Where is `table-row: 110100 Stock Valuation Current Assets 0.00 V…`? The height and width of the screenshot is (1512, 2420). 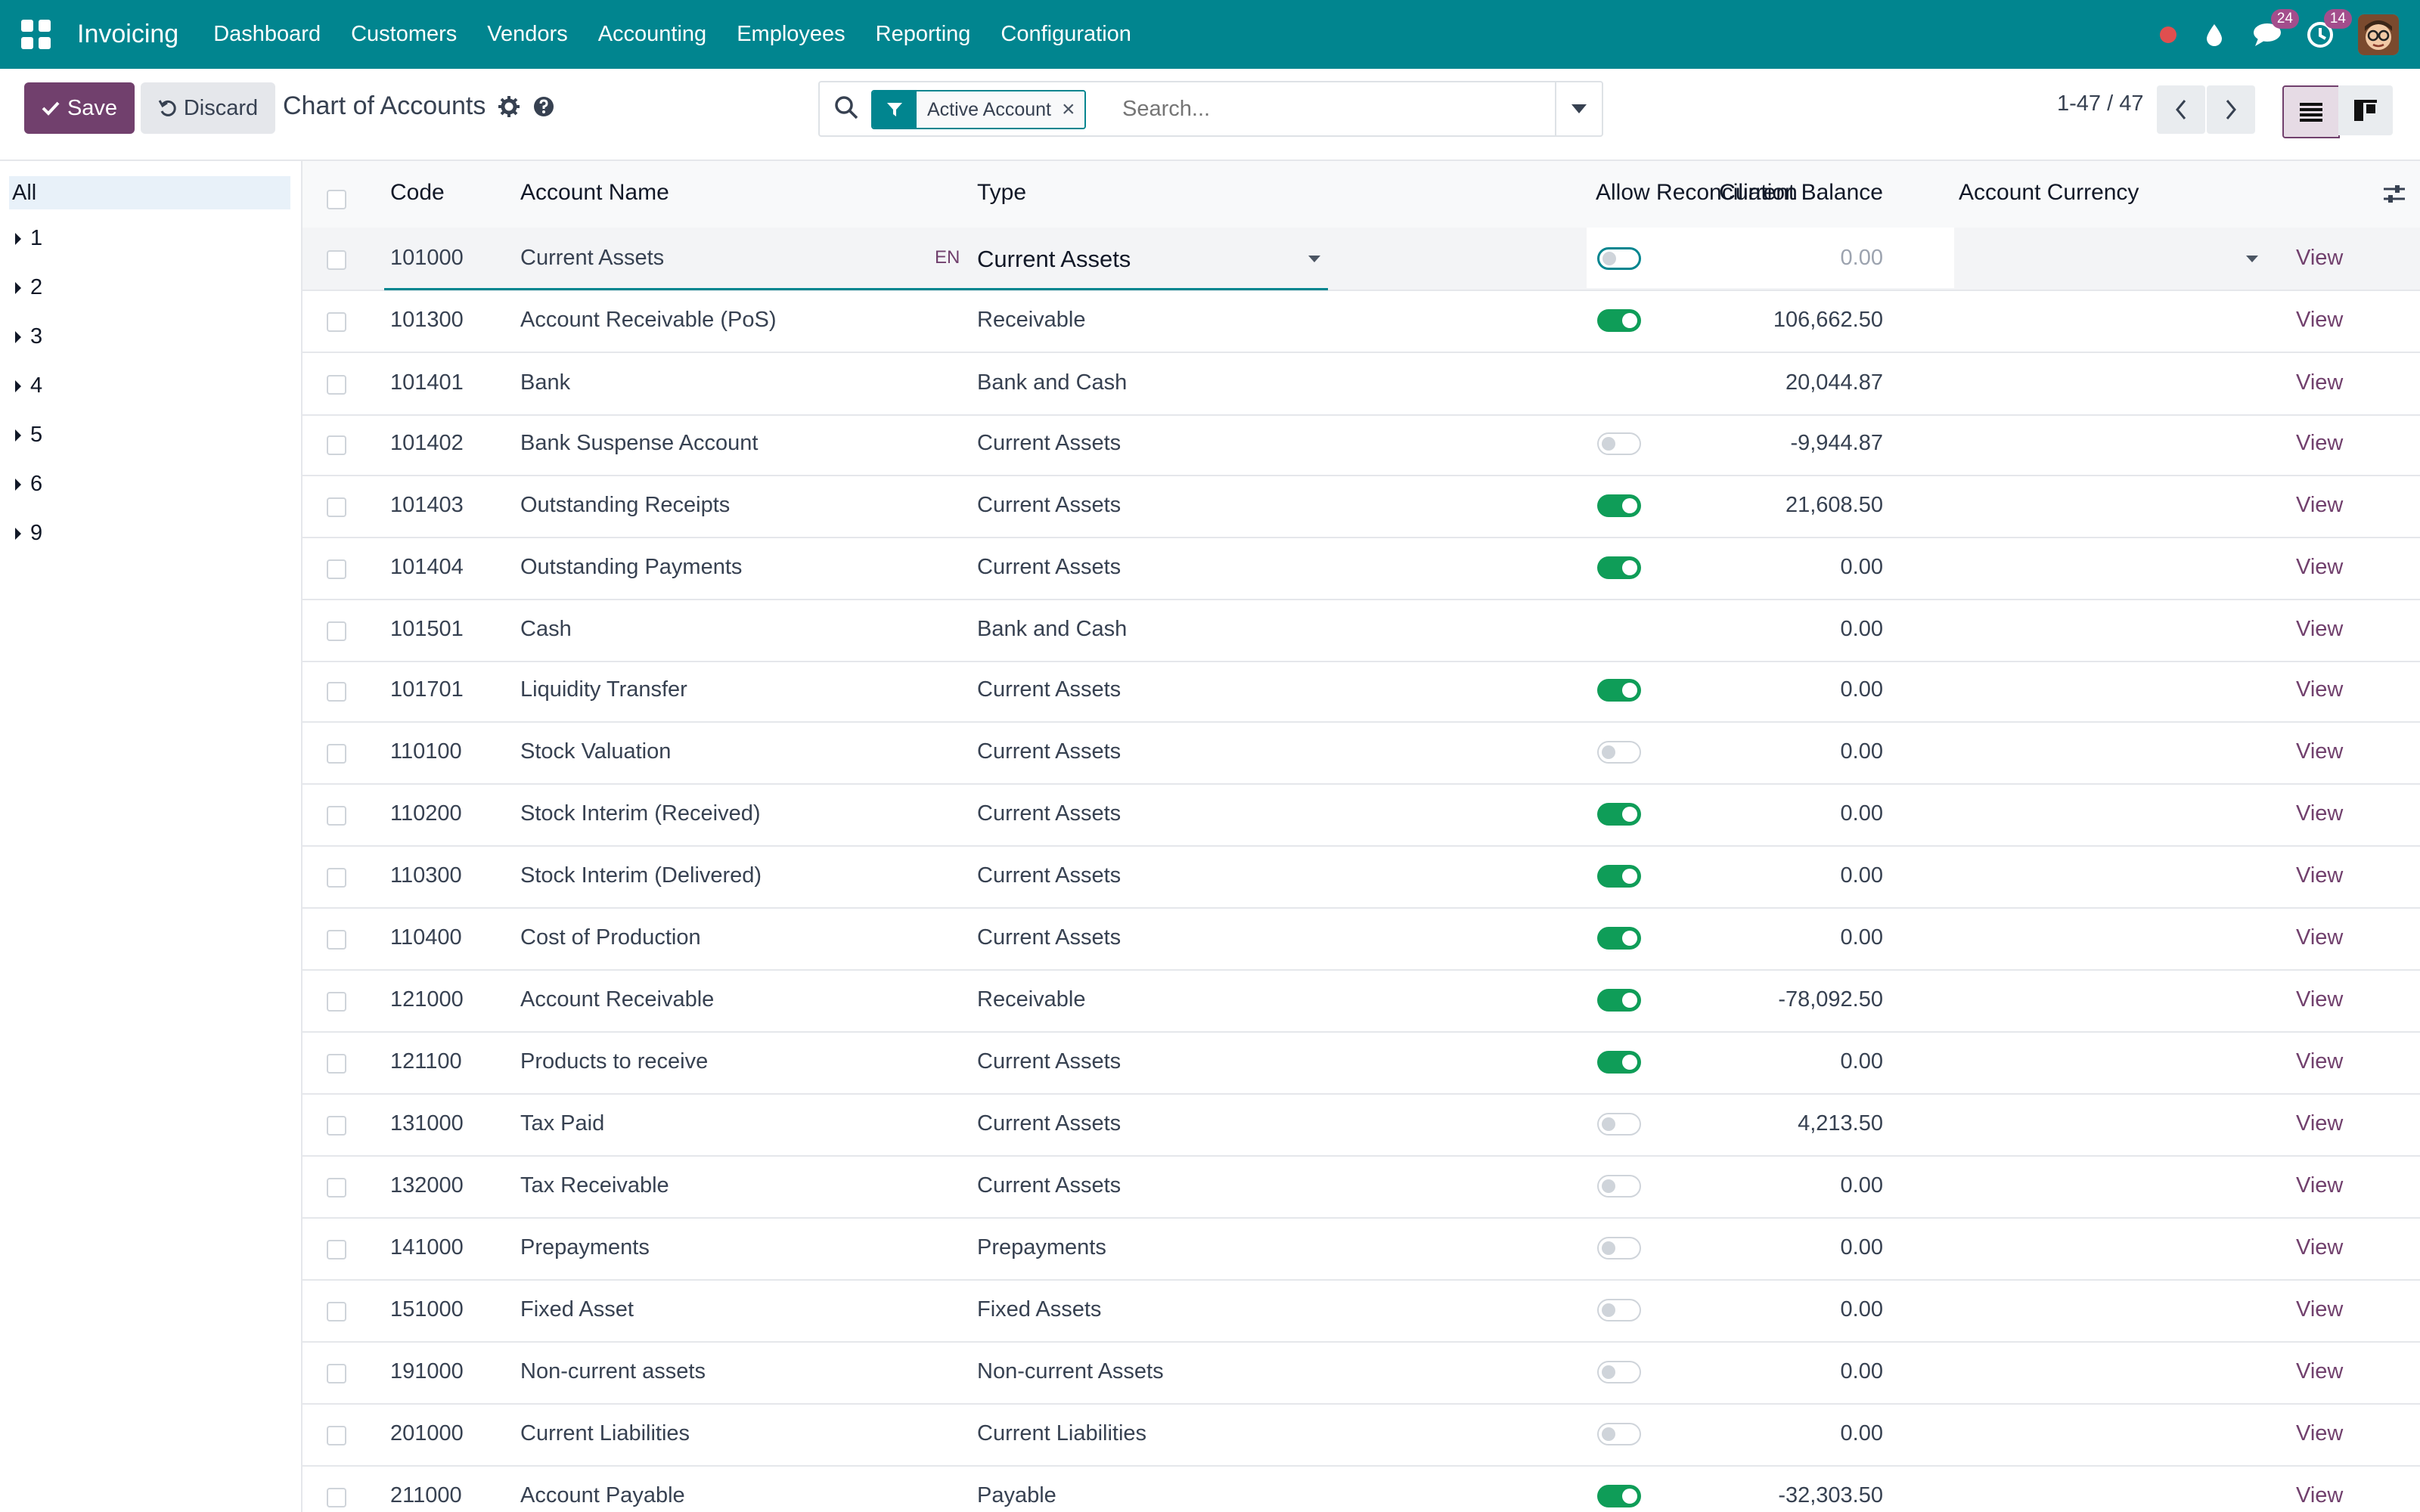 table-row: 110100 Stock Valuation Current Assets 0.00 V… is located at coordinates (1361, 753).